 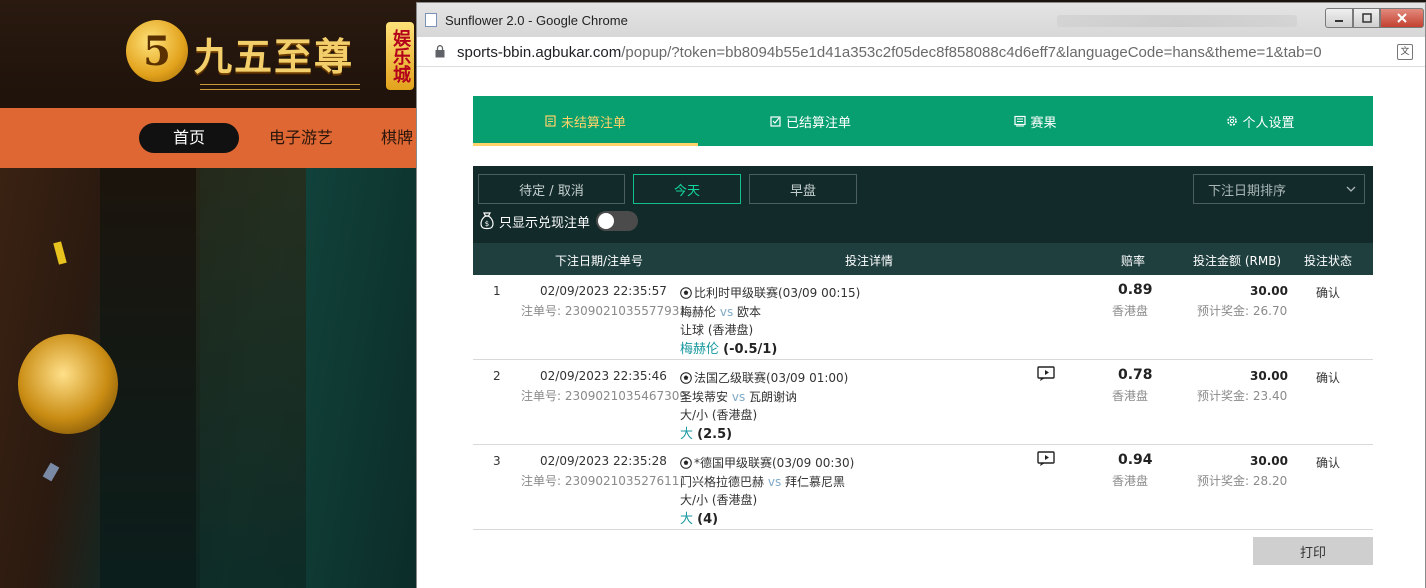 What do you see at coordinates (1260, 121) in the screenshot?
I see `tab-settings: 个人设置` at bounding box center [1260, 121].